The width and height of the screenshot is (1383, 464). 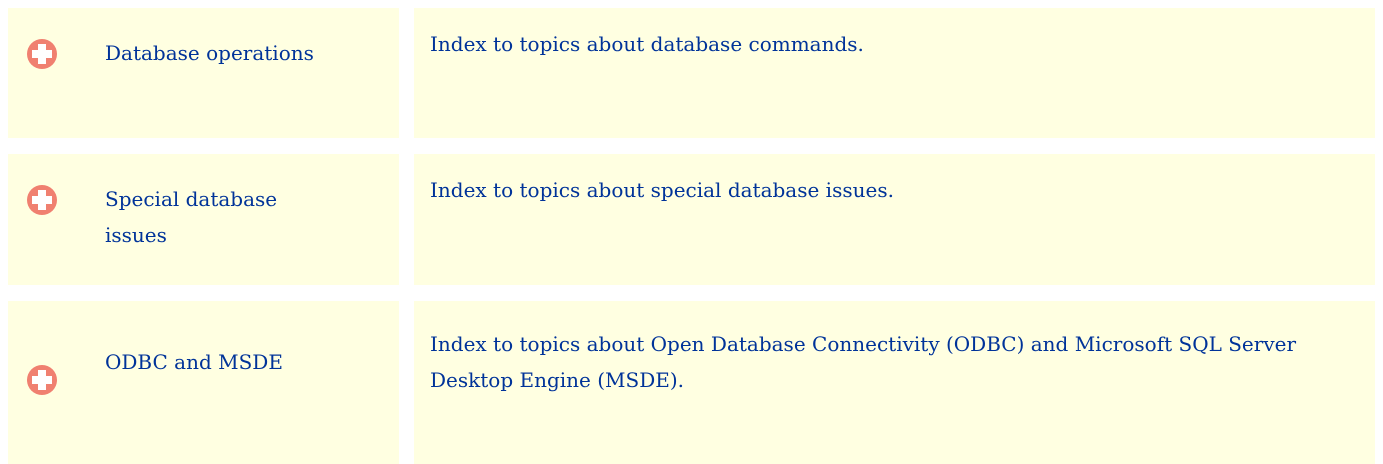 I want to click on topic-link-odbc-and-msde: ODBC and MSDE, so click(x=220, y=362).